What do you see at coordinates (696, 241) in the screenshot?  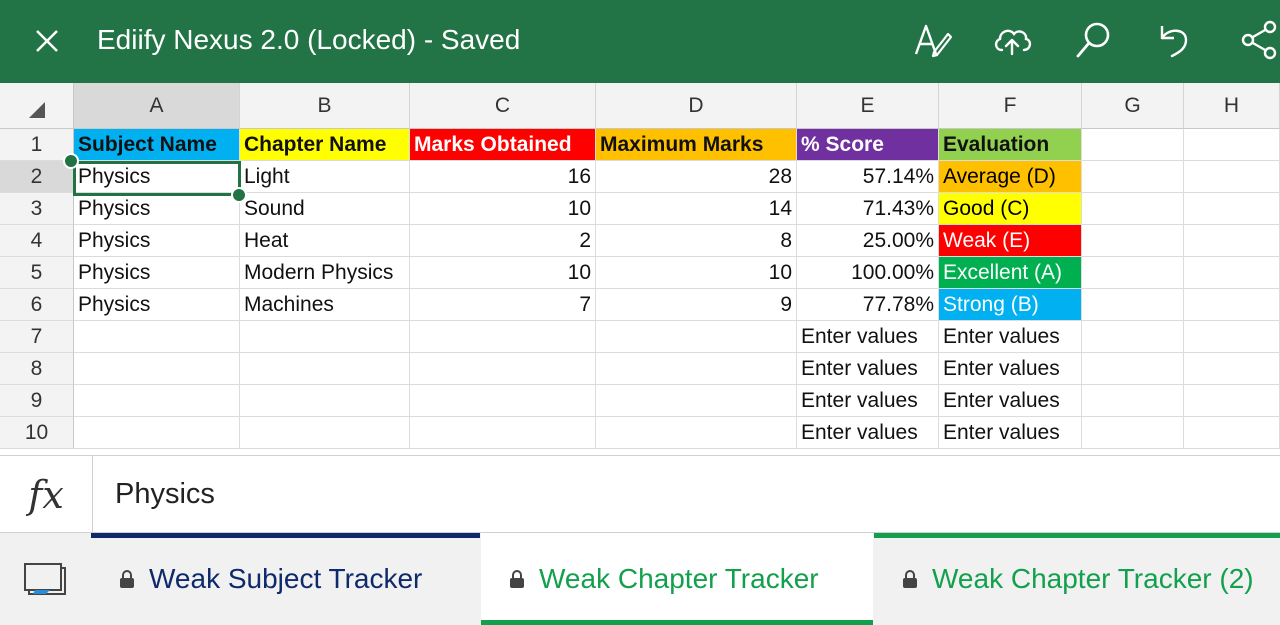 I see `table-cell-max: 8` at bounding box center [696, 241].